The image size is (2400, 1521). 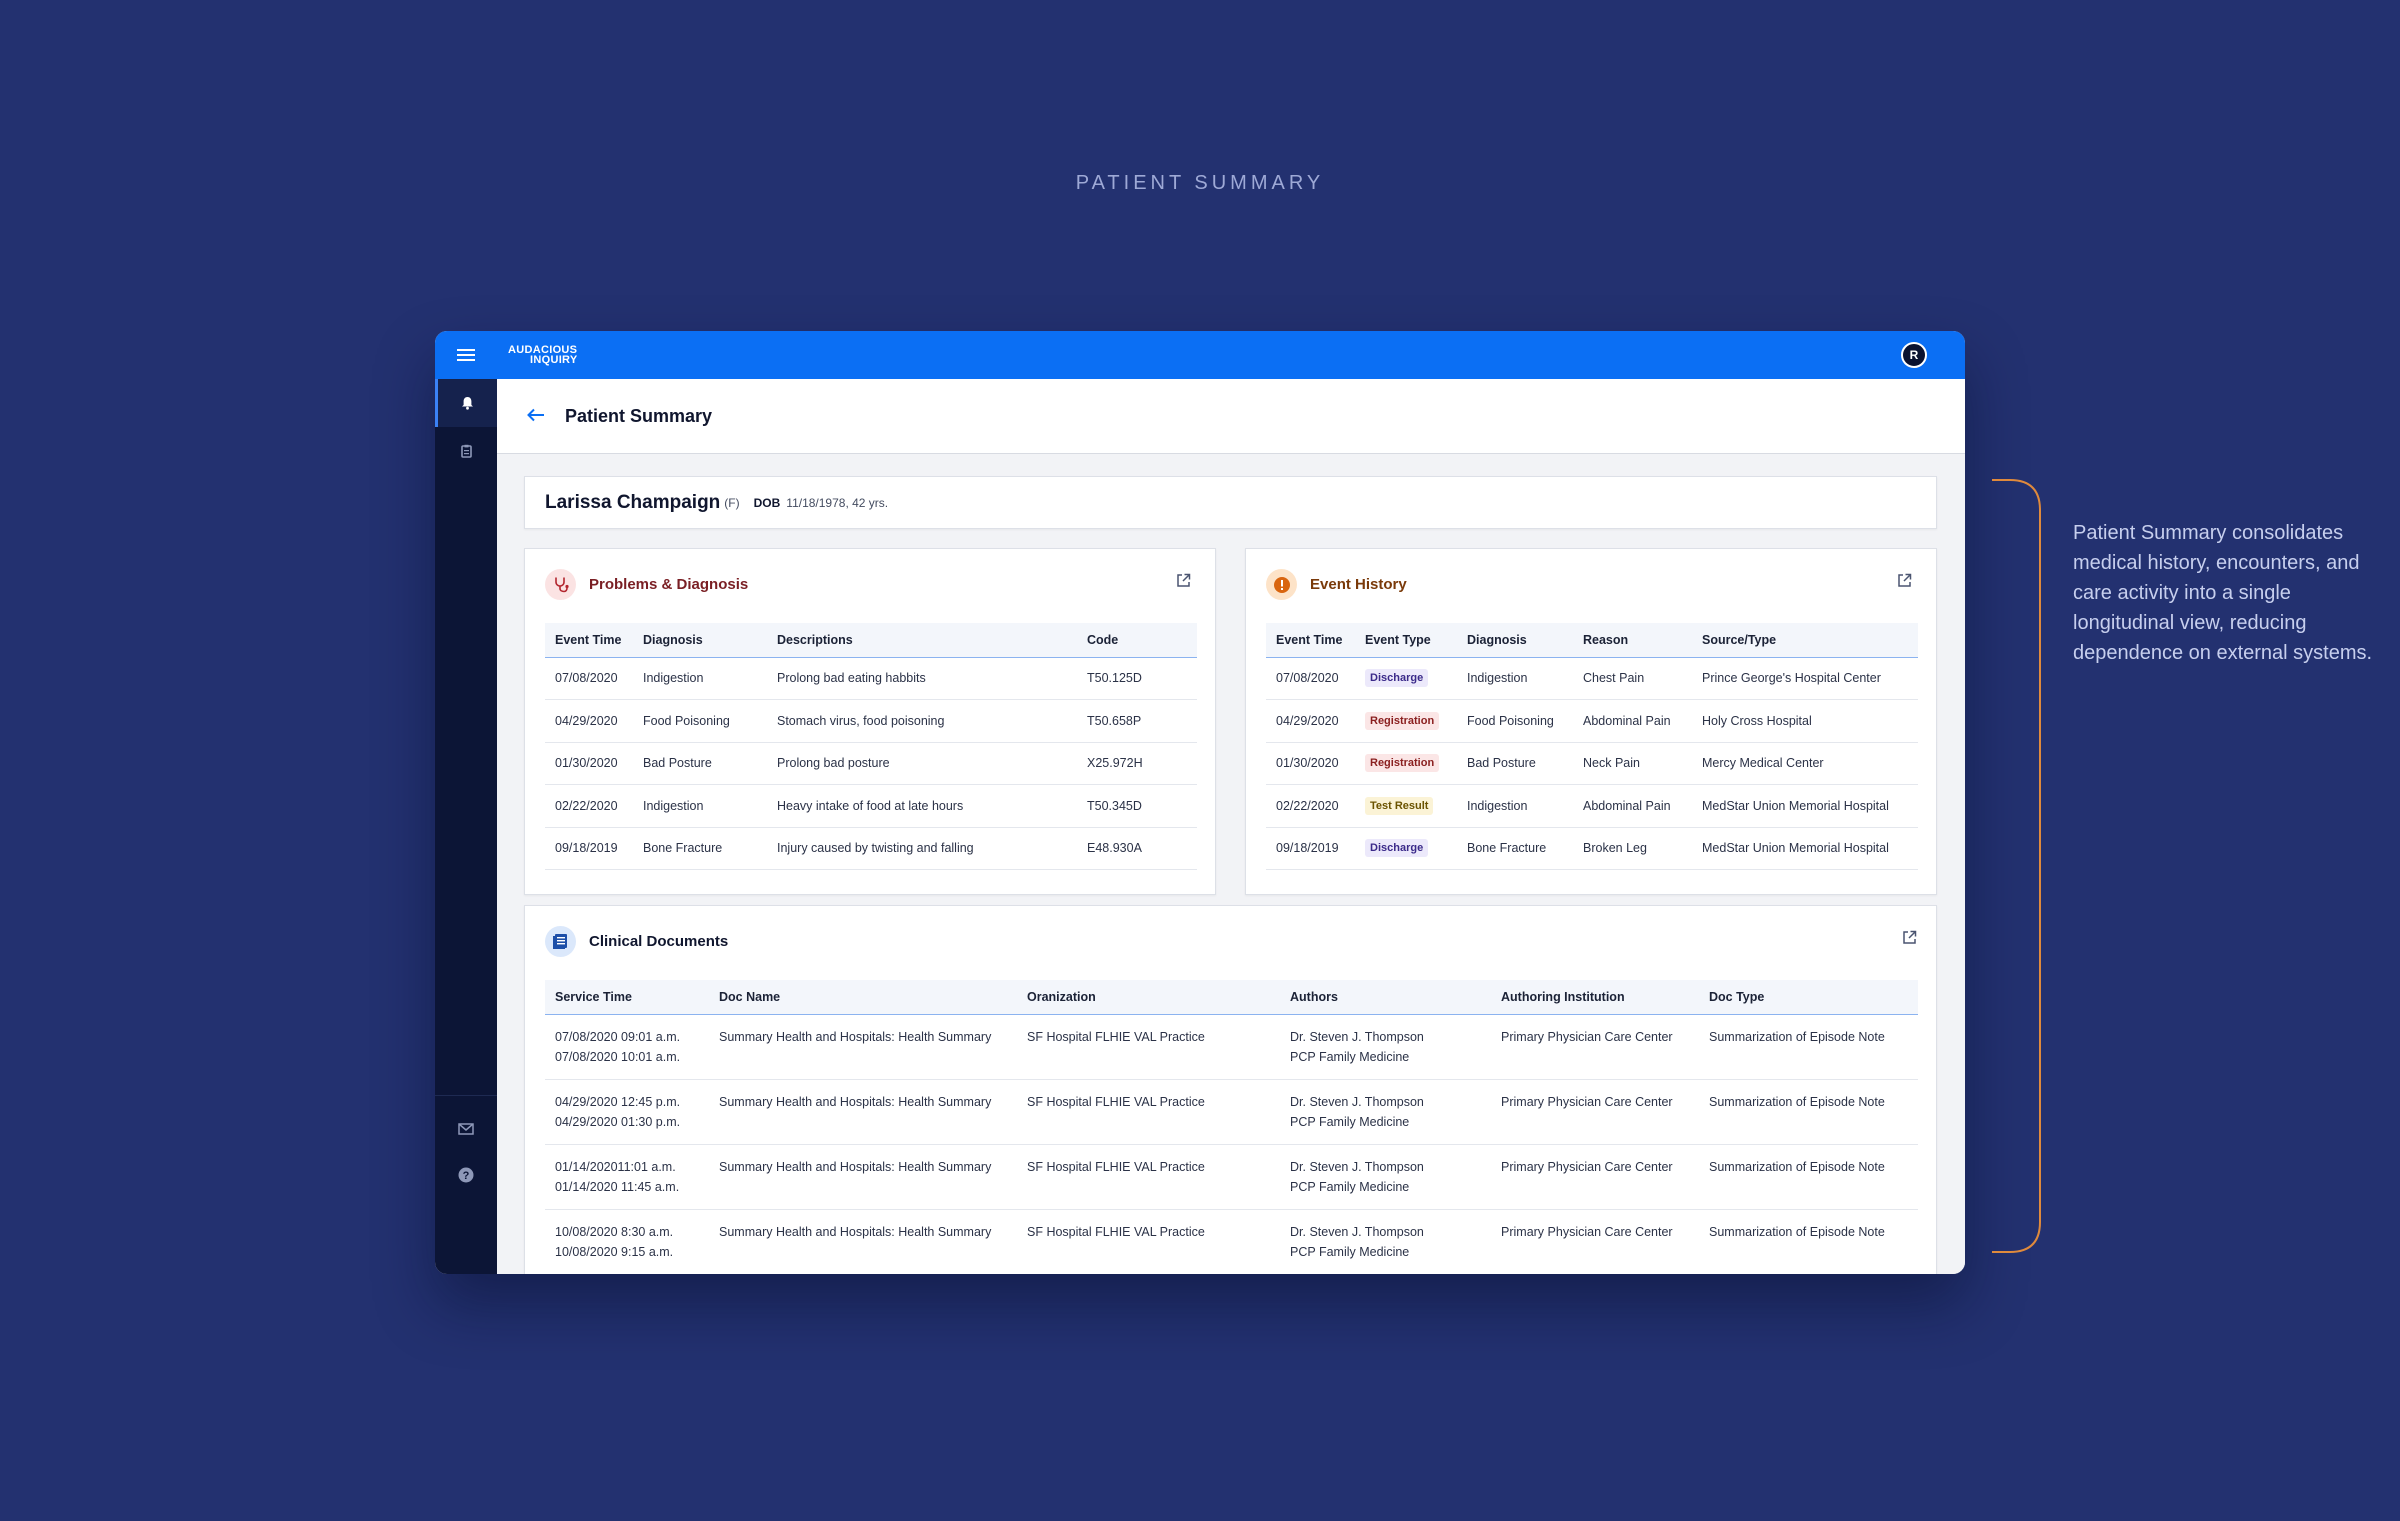 I want to click on service-start: 01/14/202011:01 a.m., so click(x=615, y=1166).